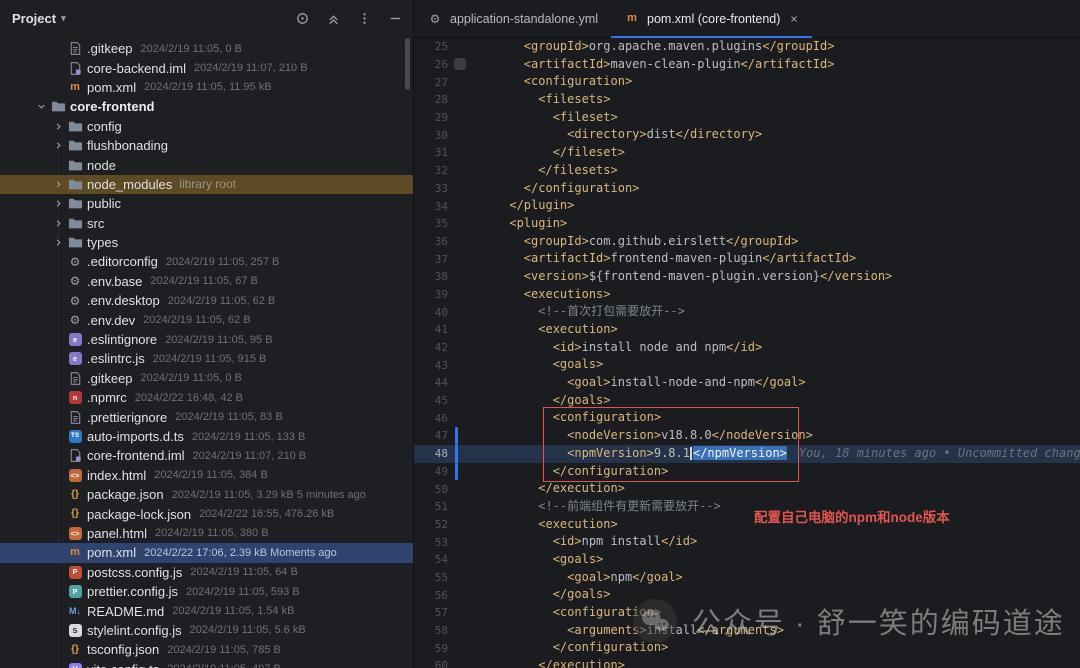 This screenshot has height=668, width=1080. What do you see at coordinates (747, 82) in the screenshot?
I see `code-line-27: 27 <configuration>` at bounding box center [747, 82].